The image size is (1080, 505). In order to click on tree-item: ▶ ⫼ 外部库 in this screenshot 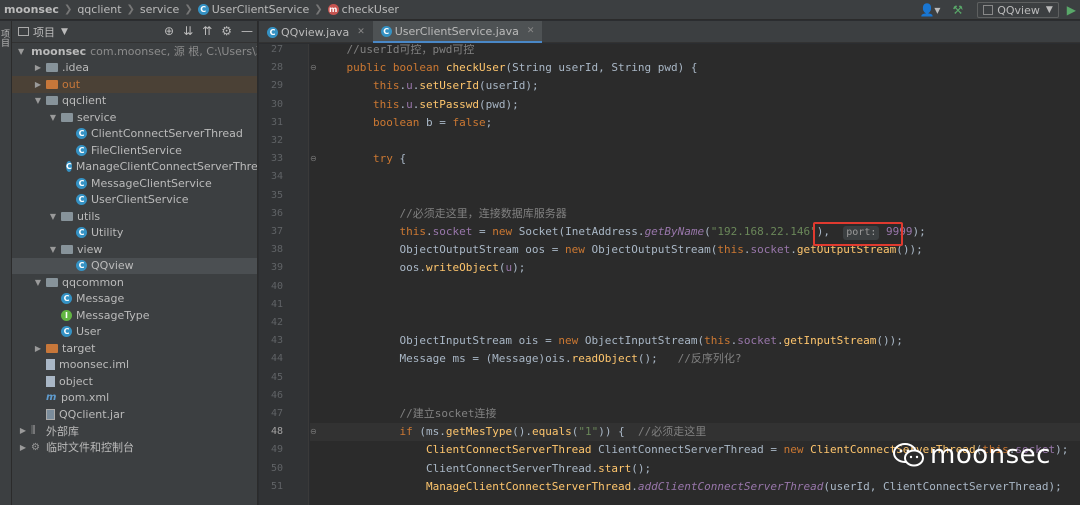, I will do `click(134, 431)`.